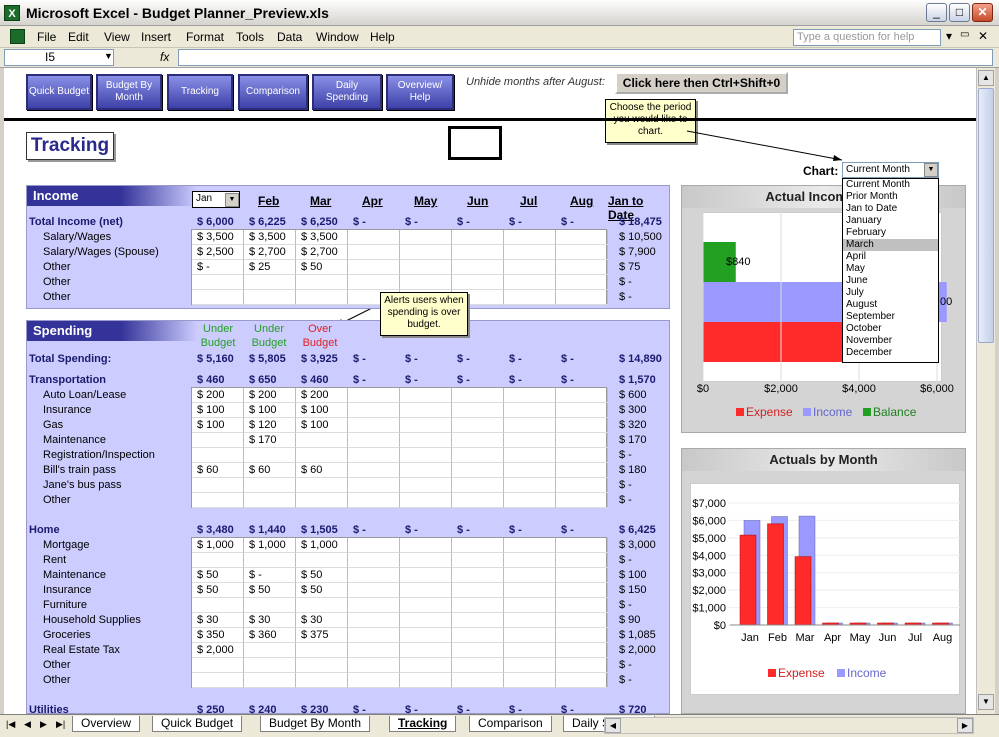 This screenshot has width=999, height=737. I want to click on fx-icon: fx, so click(164, 57).